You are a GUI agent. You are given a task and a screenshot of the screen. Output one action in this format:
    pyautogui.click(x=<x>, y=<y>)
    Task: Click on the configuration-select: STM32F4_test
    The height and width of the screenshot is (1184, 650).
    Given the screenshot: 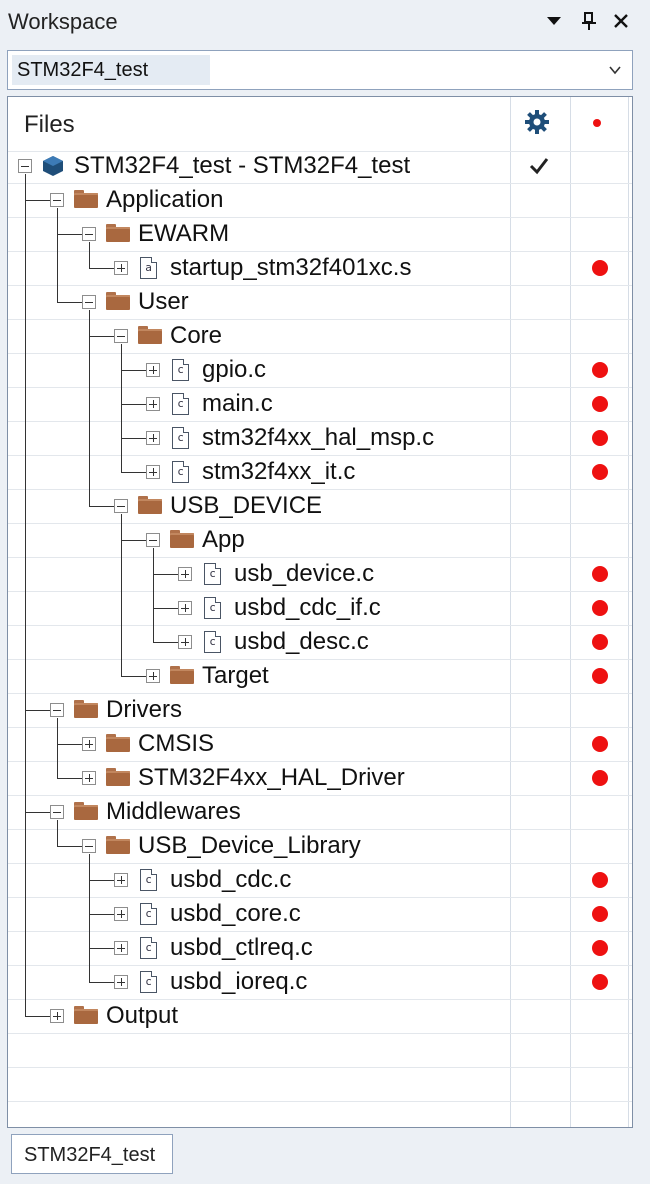 What is the action you would take?
    pyautogui.click(x=320, y=70)
    